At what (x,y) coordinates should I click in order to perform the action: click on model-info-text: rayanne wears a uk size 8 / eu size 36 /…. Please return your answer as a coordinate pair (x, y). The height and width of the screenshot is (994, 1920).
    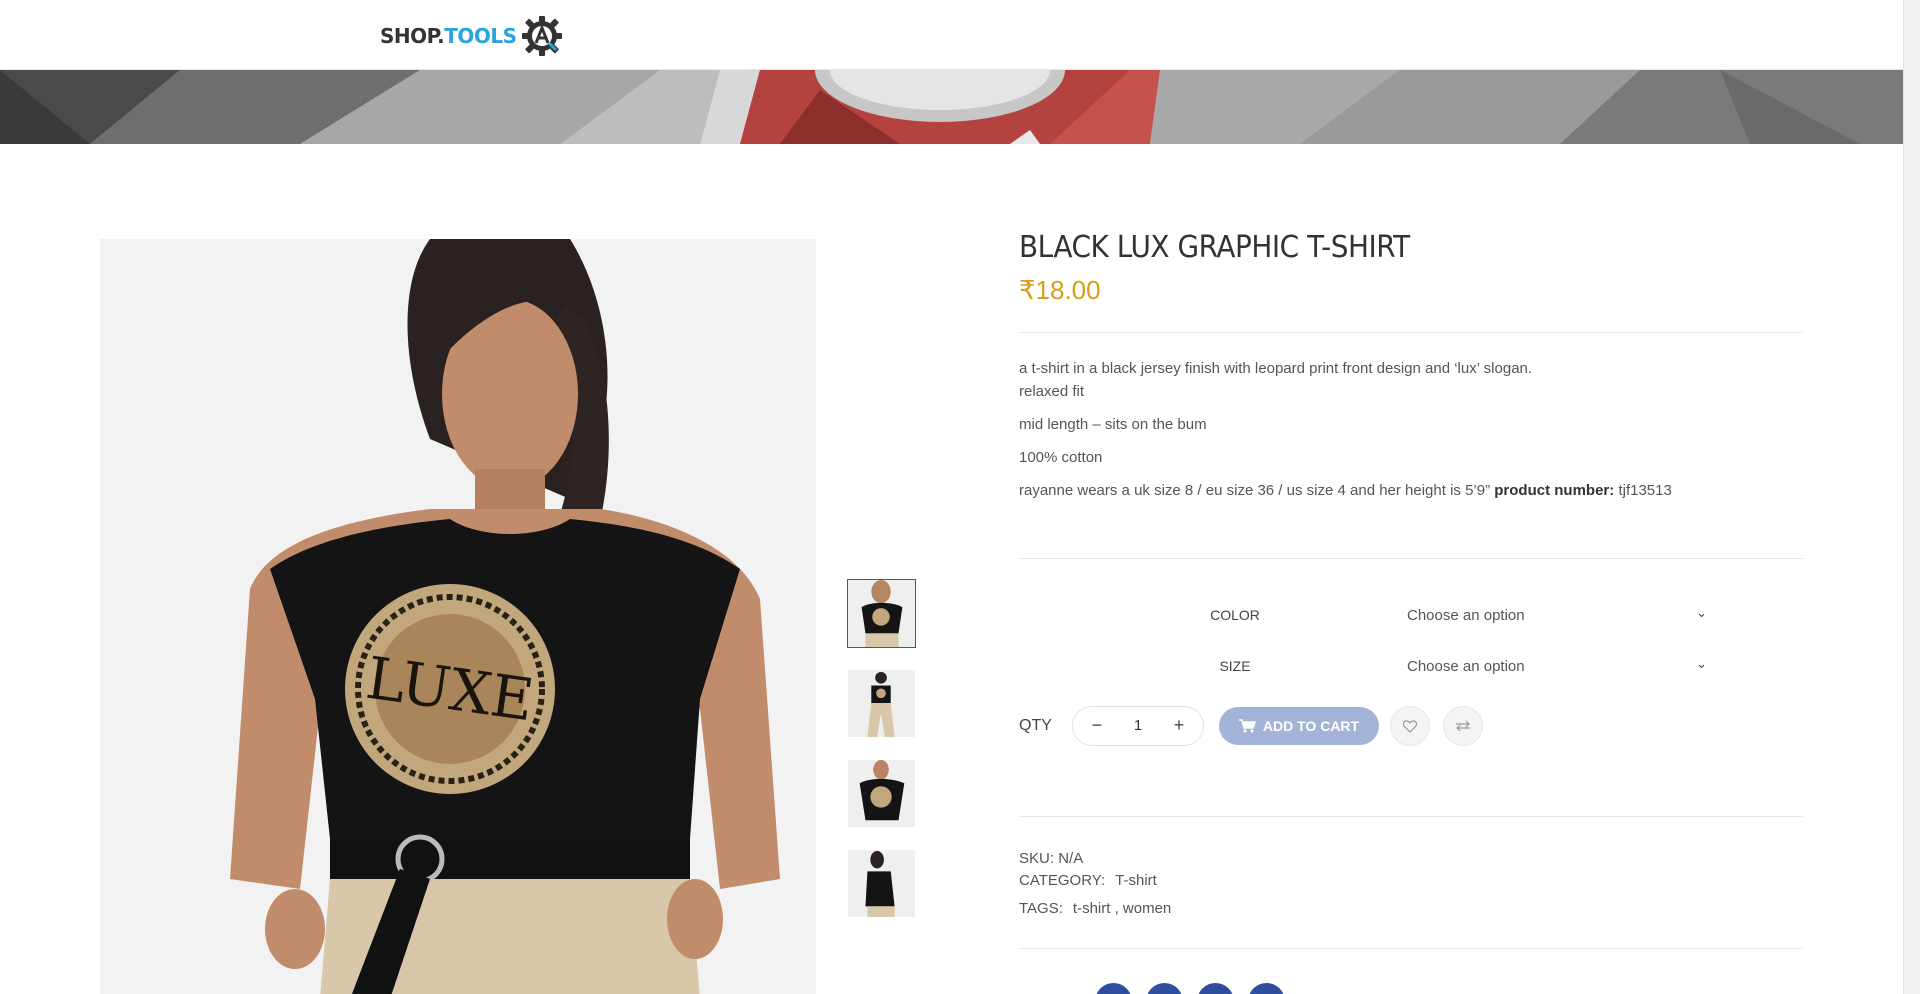
    Looking at the image, I should click on (1255, 490).